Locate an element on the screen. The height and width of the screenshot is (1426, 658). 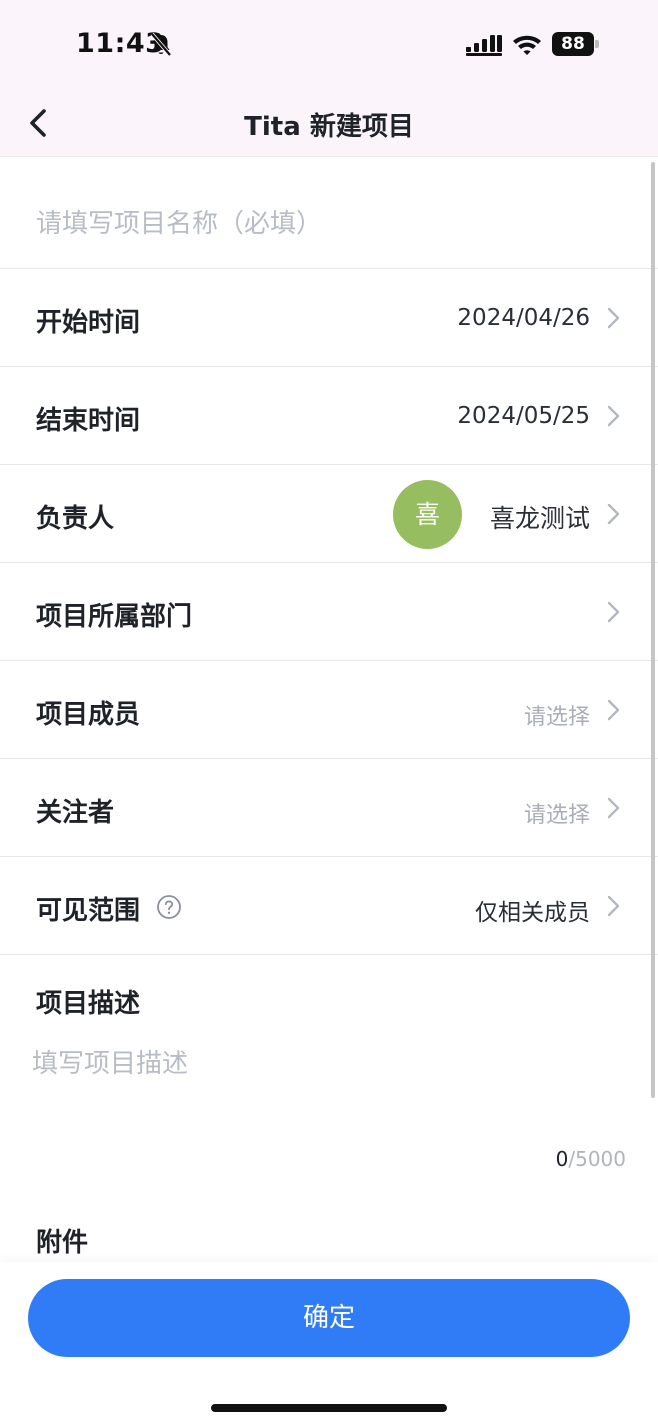
visibility-value: 仅相关成员 is located at coordinates (532, 913).